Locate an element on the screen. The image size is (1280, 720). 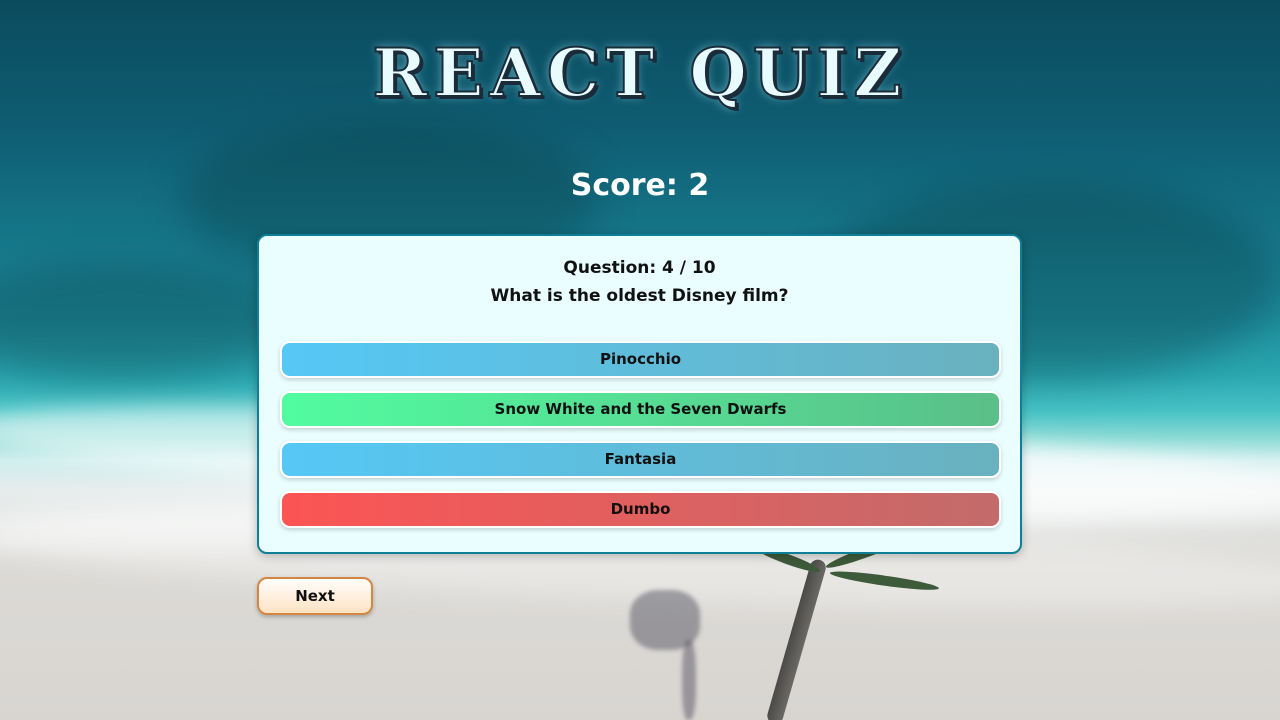
answer-option: Dumbo is located at coordinates (640, 509).